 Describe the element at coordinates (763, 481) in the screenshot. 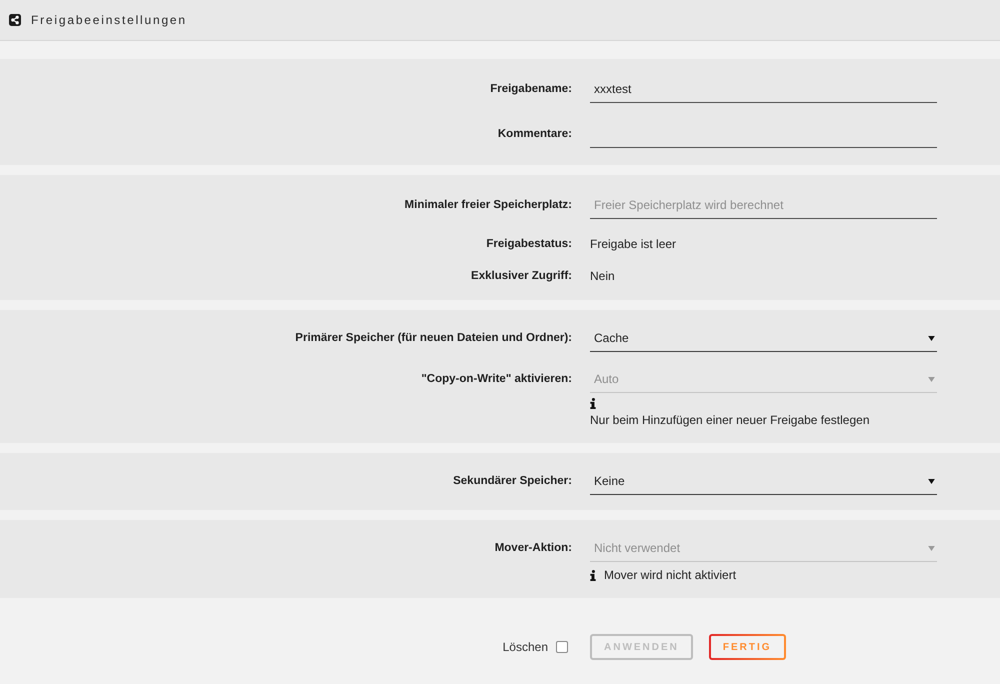

I see `dropdown: Keine` at that location.